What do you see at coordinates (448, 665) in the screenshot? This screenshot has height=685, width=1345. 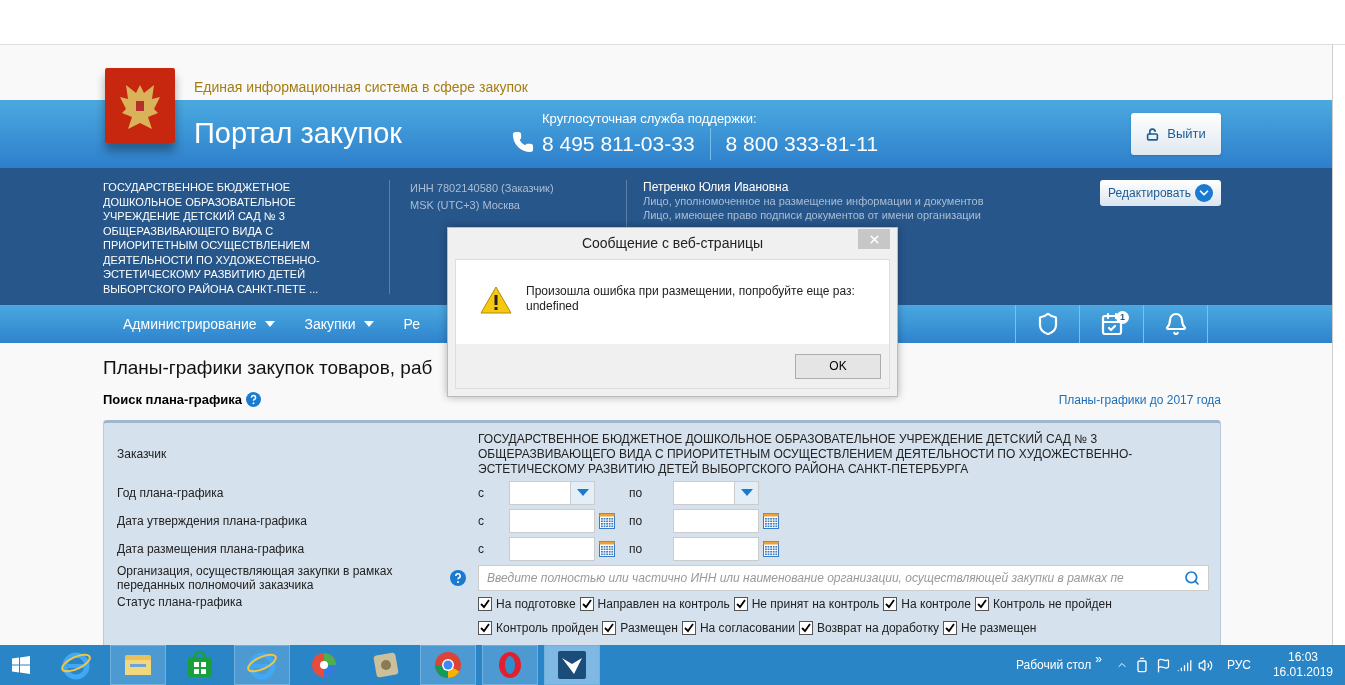 I see `chrome-icon` at bounding box center [448, 665].